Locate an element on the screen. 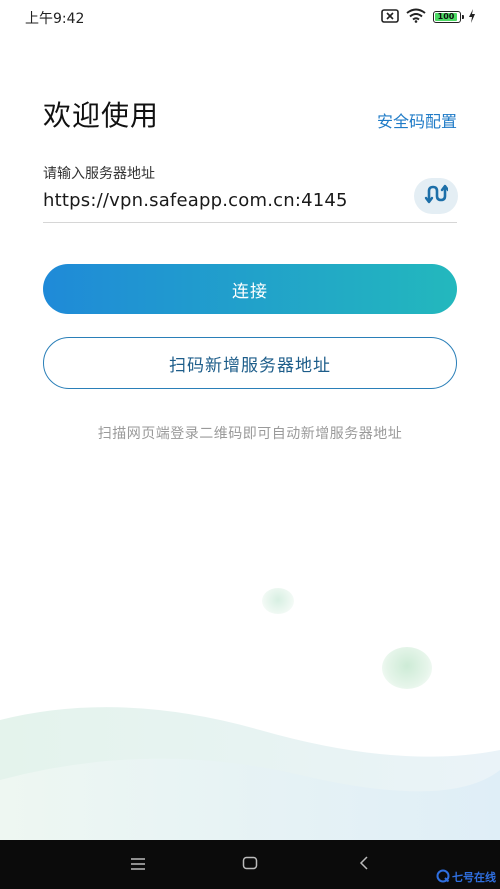  scan-add-server-button: 扫码新增服务器地址 is located at coordinates (250, 363).